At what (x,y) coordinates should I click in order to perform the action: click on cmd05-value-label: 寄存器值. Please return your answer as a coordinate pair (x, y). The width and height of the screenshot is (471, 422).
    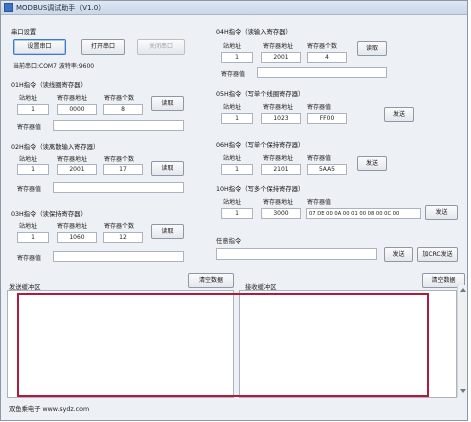
    Looking at the image, I should click on (319, 107).